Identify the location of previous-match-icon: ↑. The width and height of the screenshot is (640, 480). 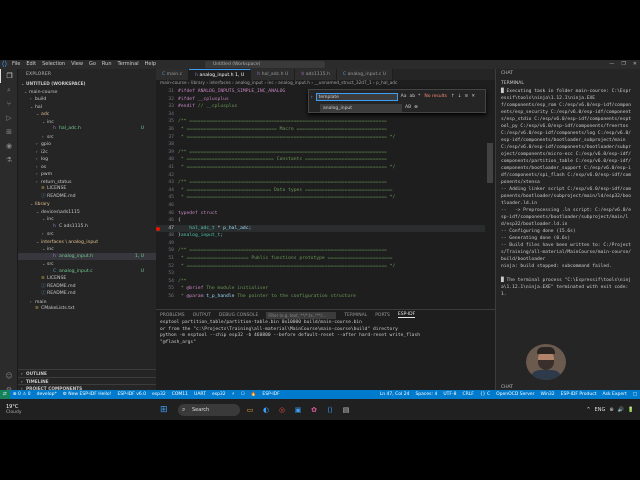
(453, 96).